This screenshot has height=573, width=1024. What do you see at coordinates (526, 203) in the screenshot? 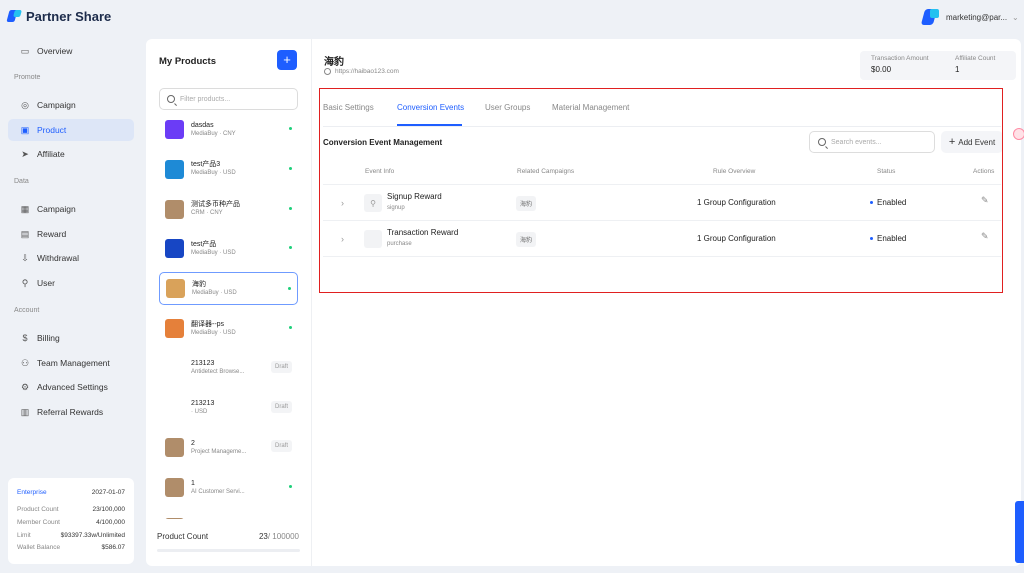
I see `campaign-tag: 海豹` at bounding box center [526, 203].